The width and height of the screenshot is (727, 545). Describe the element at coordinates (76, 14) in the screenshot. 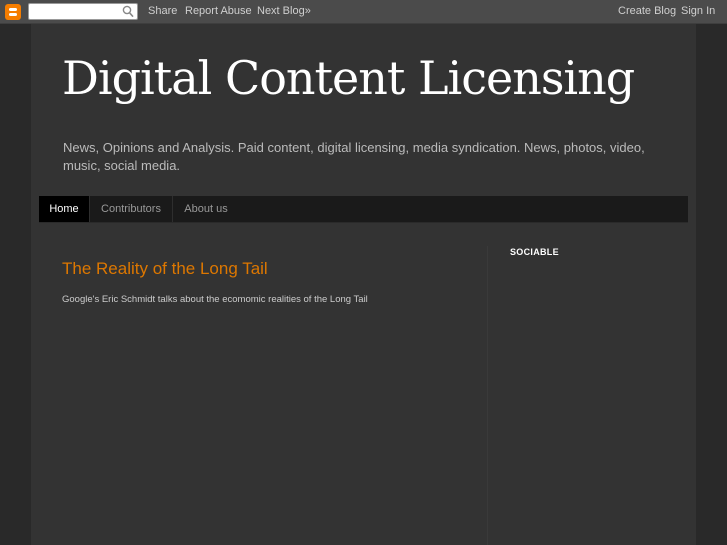

I see `search-input` at that location.